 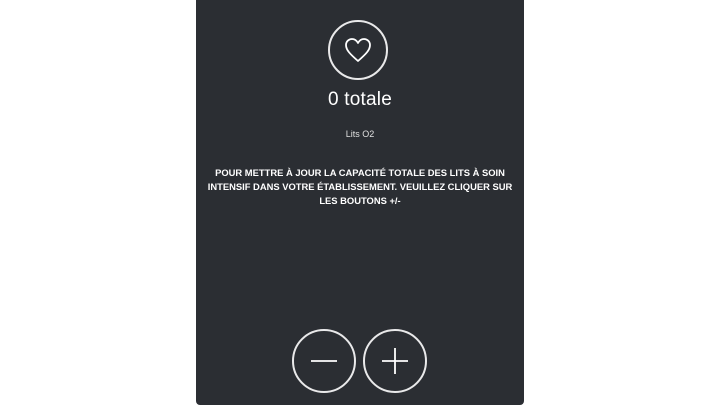 I want to click on heart-badge, so click(x=358, y=50).